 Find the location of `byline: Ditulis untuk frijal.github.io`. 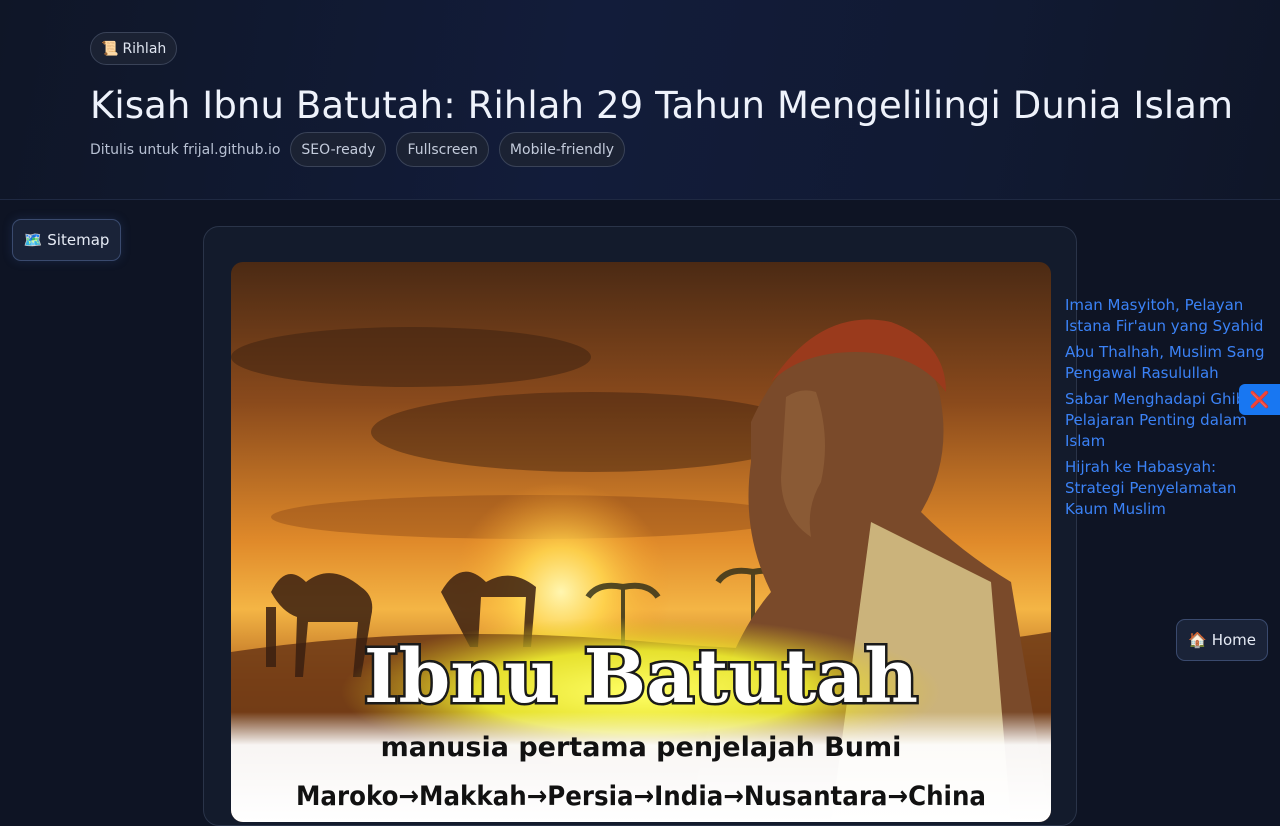

byline: Ditulis untuk frijal.github.io is located at coordinates (185, 149).